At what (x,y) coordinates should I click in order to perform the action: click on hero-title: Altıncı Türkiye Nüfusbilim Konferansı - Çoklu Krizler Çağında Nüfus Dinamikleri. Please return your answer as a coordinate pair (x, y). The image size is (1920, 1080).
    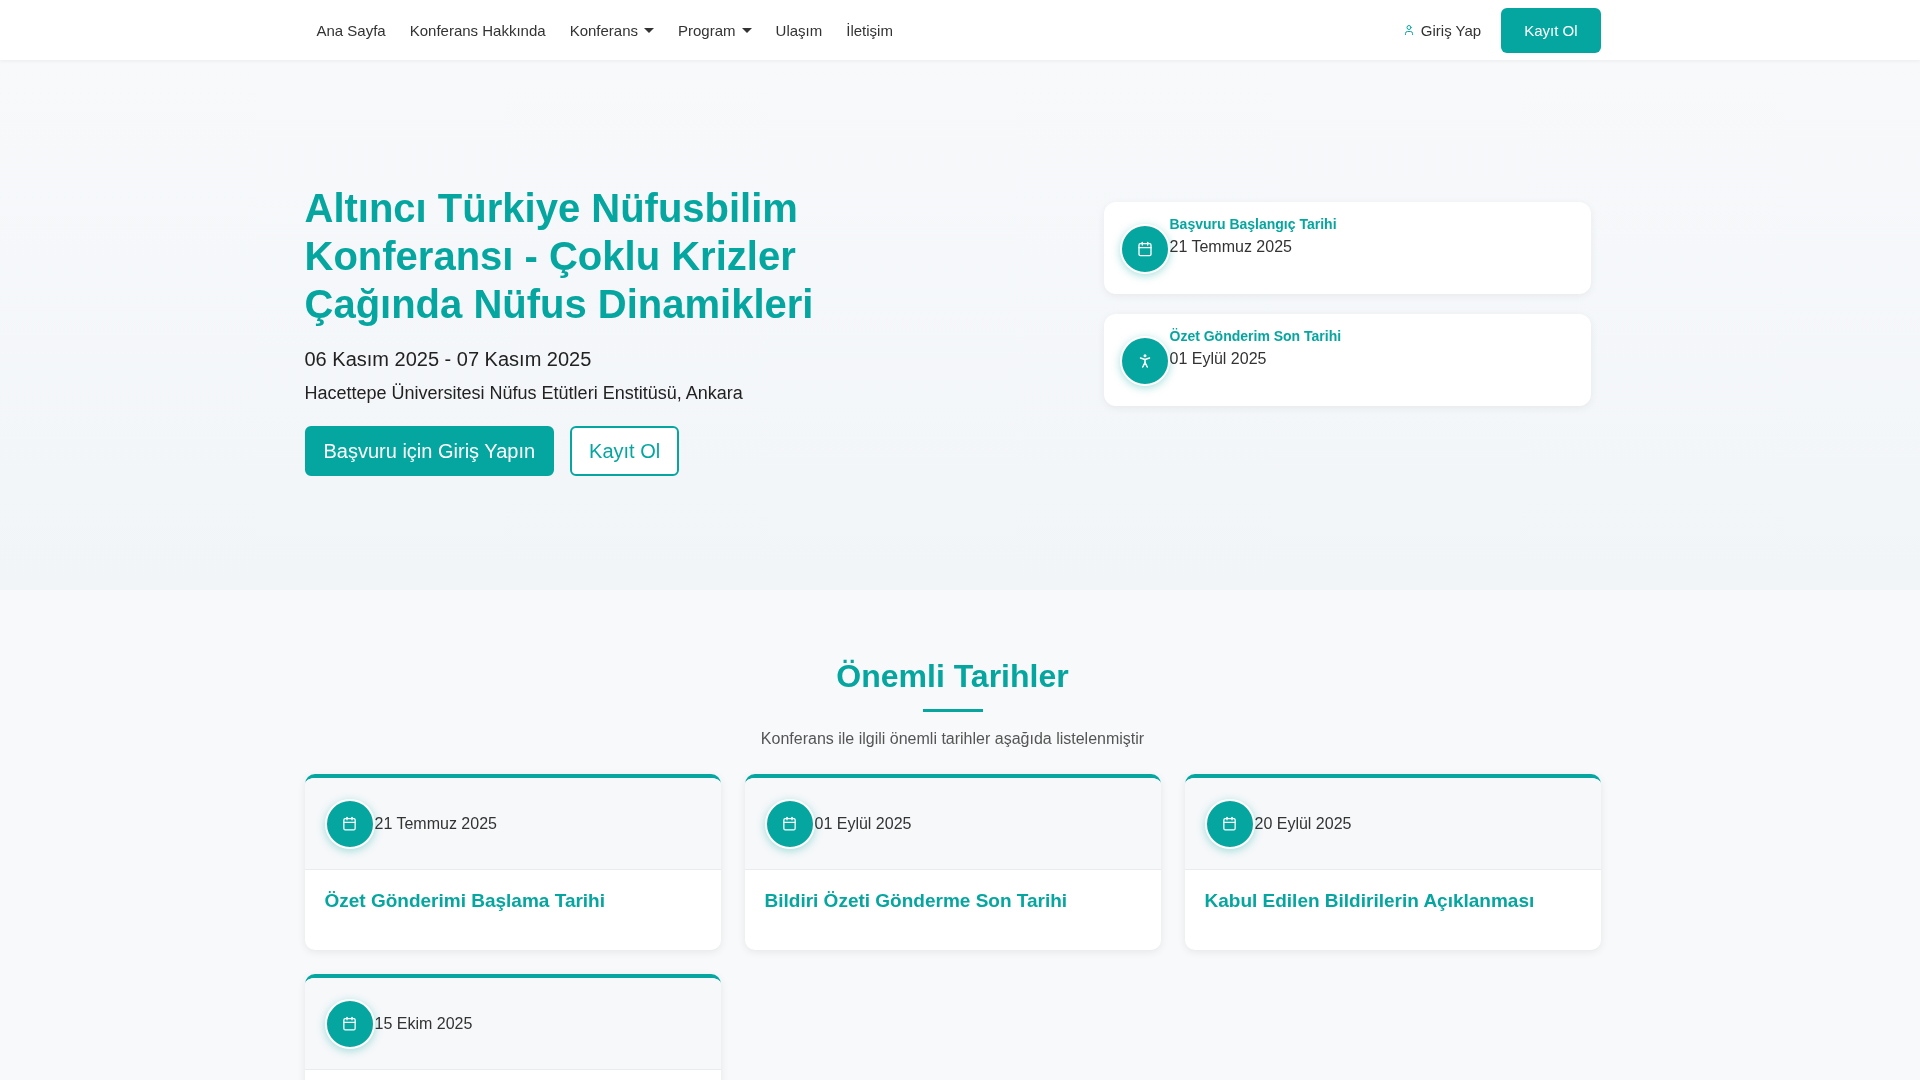
    Looking at the image, I should click on (559, 256).